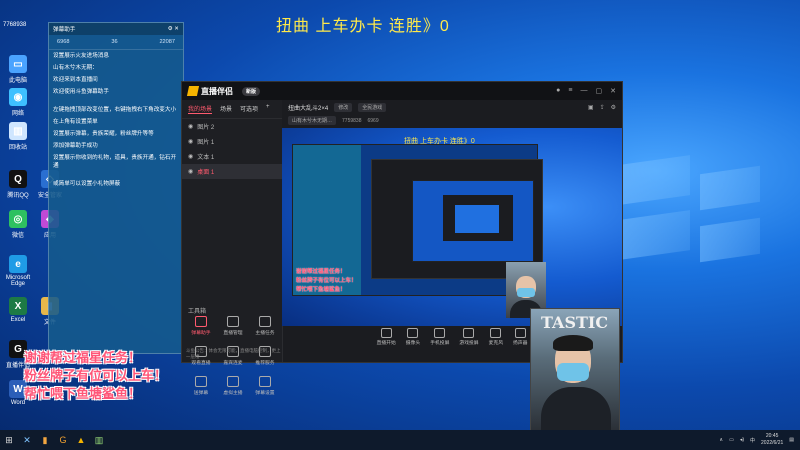 The image size is (800, 450). I want to click on qq-icon: Q, so click(18, 179).